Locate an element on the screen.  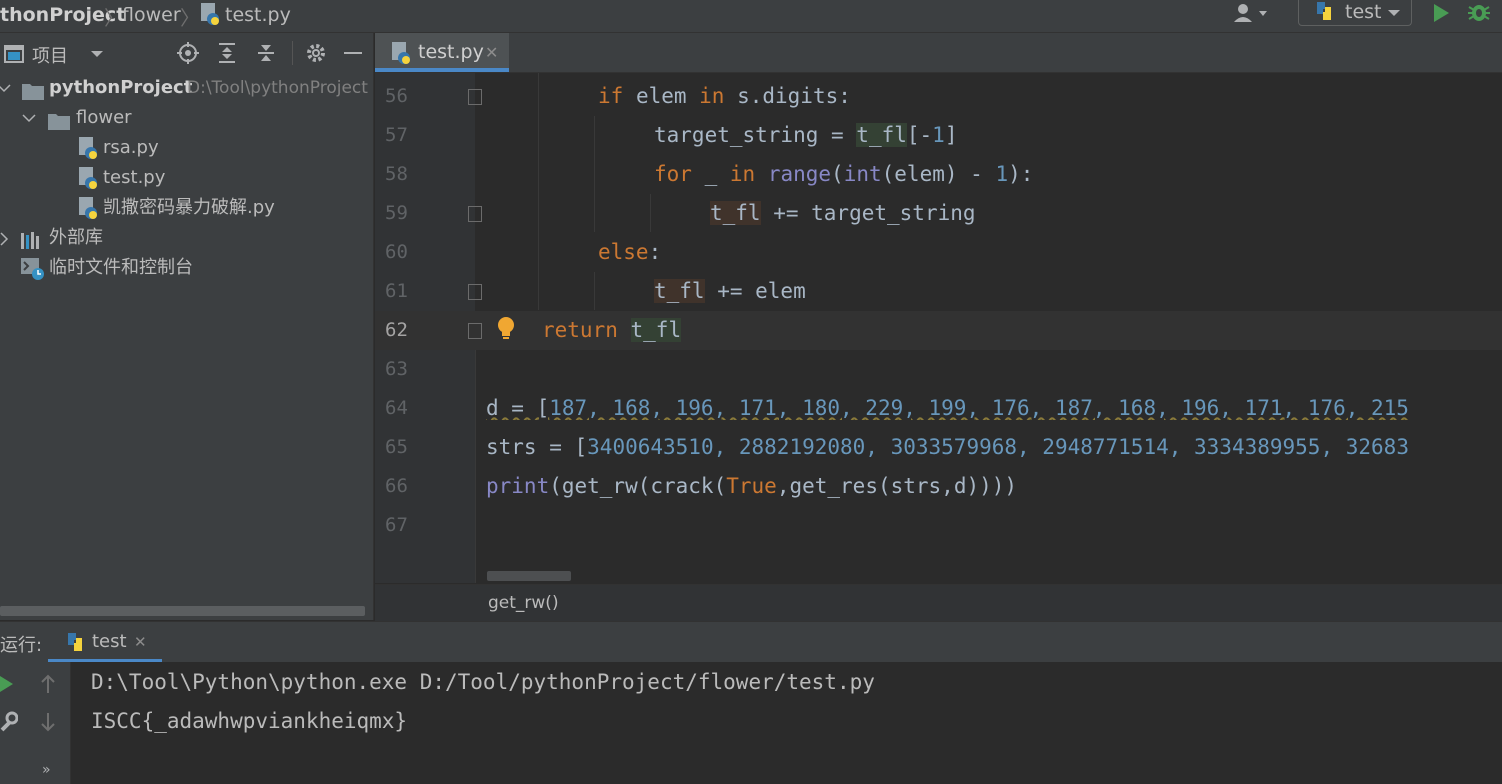
line-number: 61 is located at coordinates (396, 291).